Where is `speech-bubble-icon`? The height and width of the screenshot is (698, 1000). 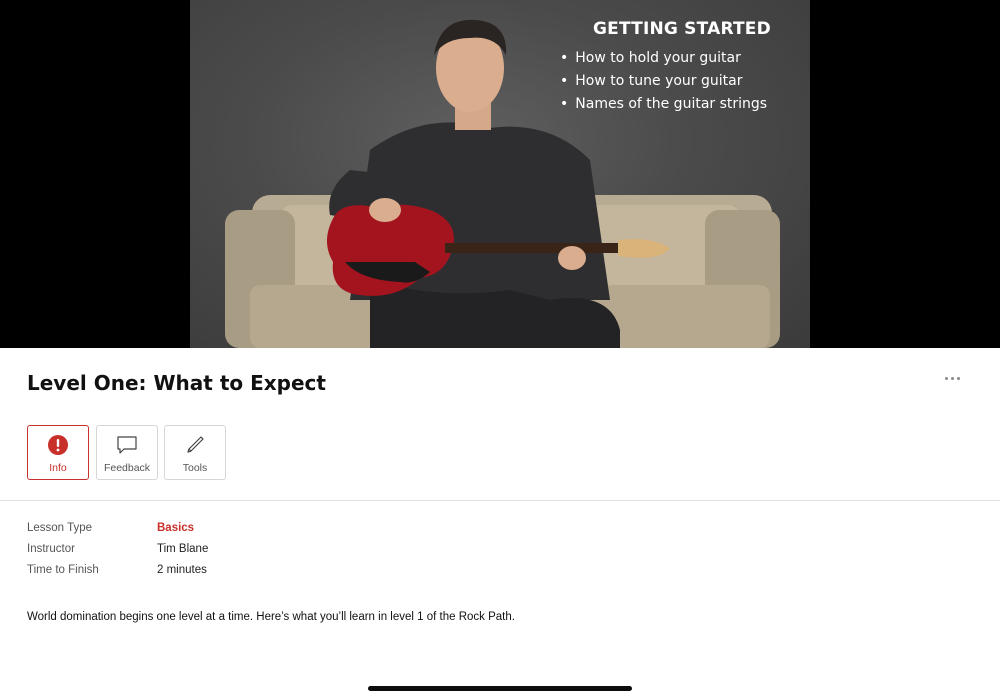 speech-bubble-icon is located at coordinates (127, 445).